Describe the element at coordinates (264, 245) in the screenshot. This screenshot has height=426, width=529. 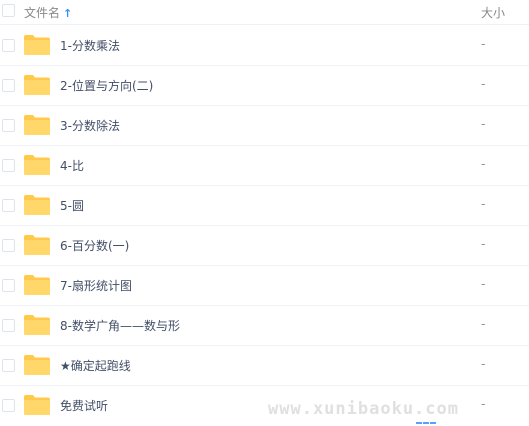
I see `file-row: 6-百分数(一) -` at that location.